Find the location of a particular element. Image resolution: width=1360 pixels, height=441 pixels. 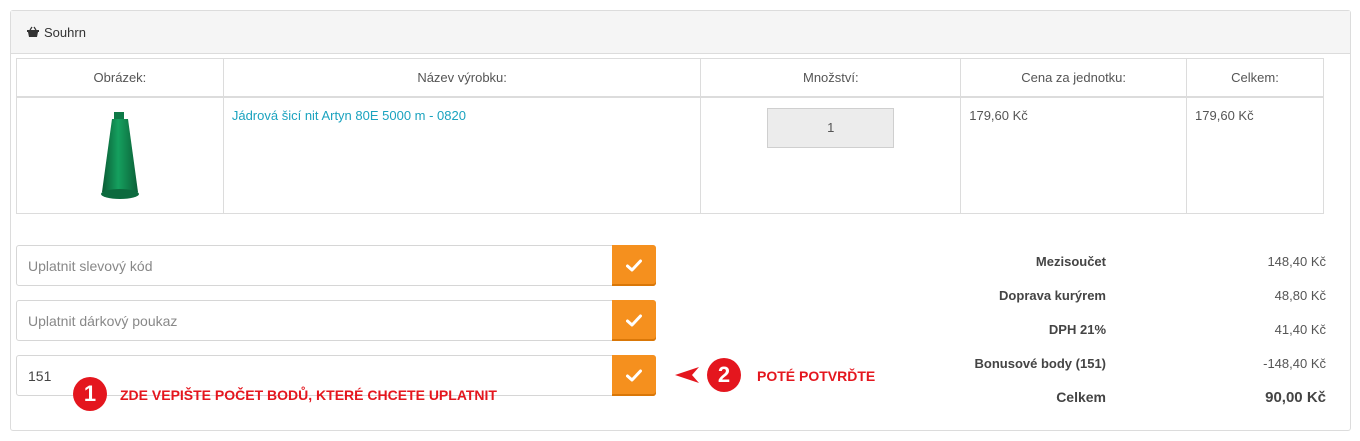

product-image is located at coordinates (120, 156).